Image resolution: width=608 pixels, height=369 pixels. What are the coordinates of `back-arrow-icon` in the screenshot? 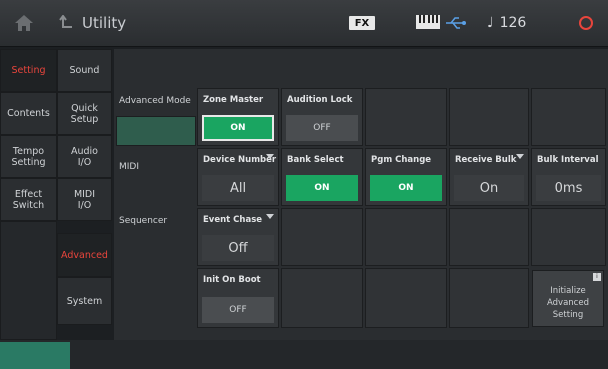 It's located at (66, 23).